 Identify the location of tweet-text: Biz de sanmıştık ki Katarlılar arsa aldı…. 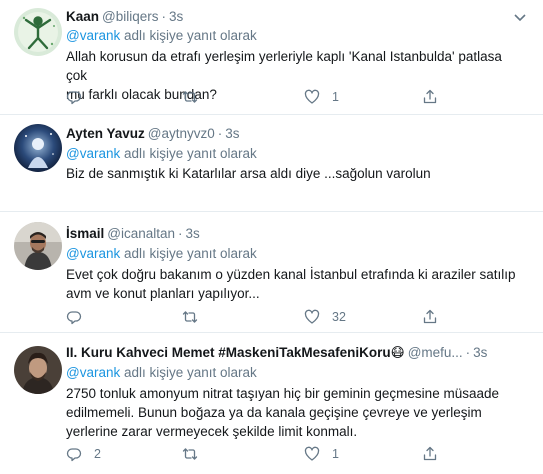
(293, 173).